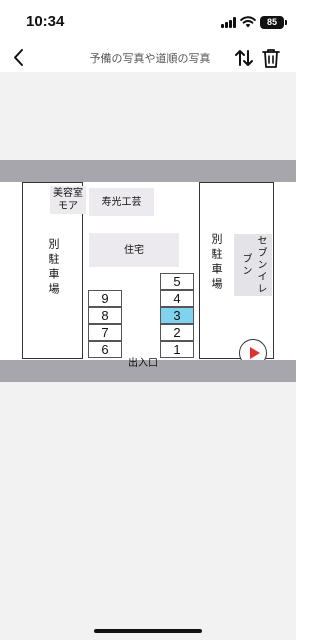  I want to click on seven-eleven-label: セブンイレブン, so click(253, 265).